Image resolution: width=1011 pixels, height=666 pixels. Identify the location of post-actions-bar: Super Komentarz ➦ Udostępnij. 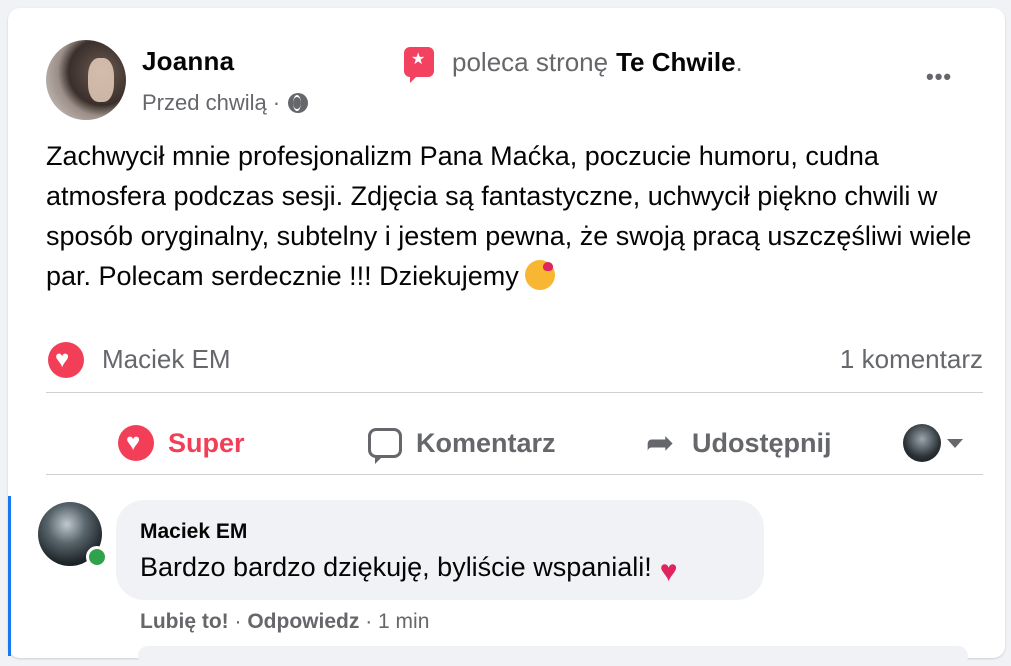
(514, 443).